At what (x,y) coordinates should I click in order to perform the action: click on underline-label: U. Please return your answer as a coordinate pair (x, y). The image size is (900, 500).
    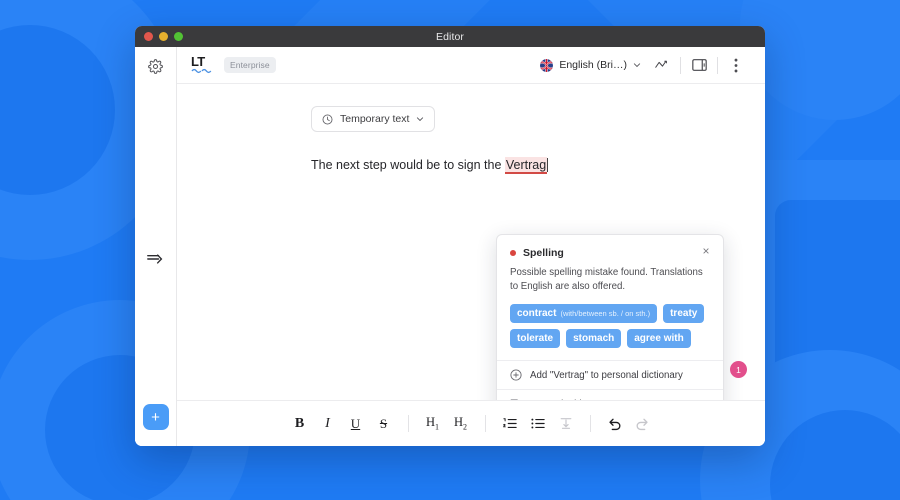
    Looking at the image, I should click on (355, 423).